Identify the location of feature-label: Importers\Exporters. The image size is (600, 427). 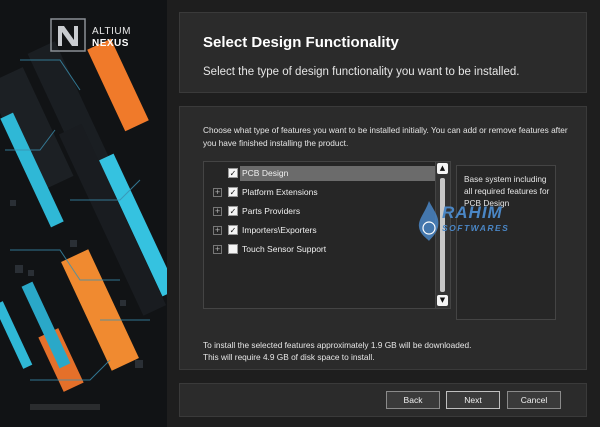
(279, 230).